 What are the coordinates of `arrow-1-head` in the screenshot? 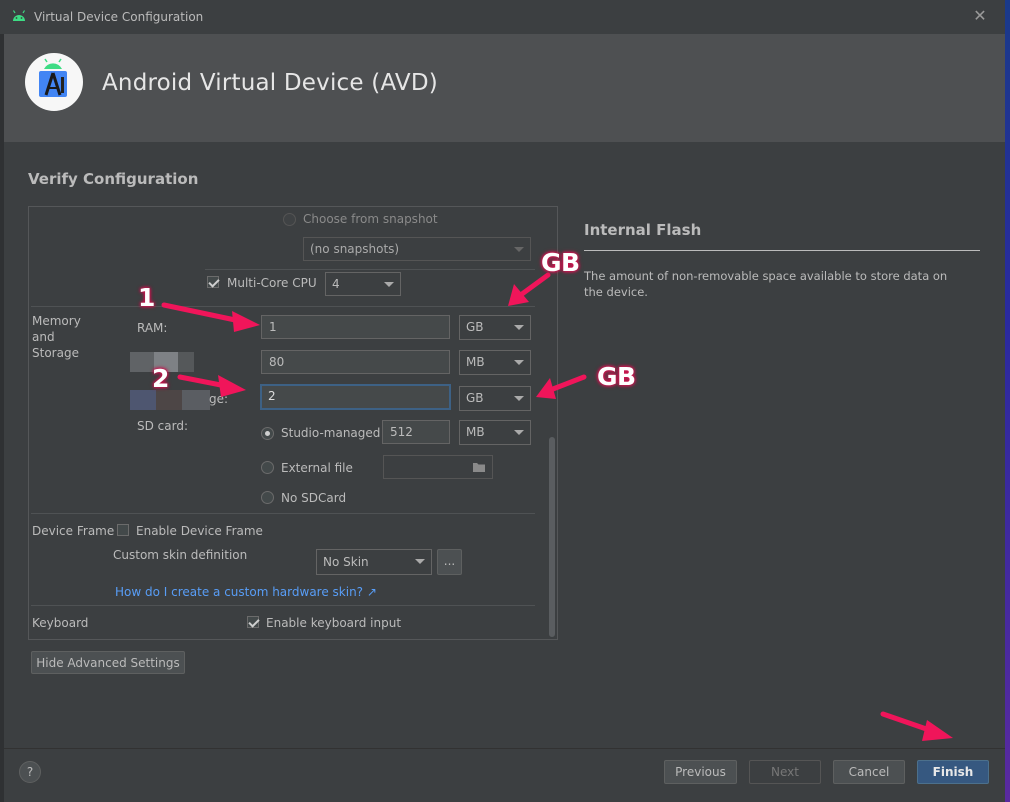 It's located at (246, 321).